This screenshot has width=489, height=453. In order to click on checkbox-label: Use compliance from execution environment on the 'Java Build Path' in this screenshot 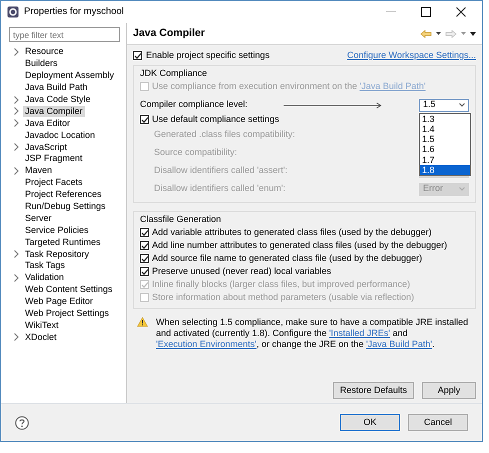, I will do `click(289, 86)`.